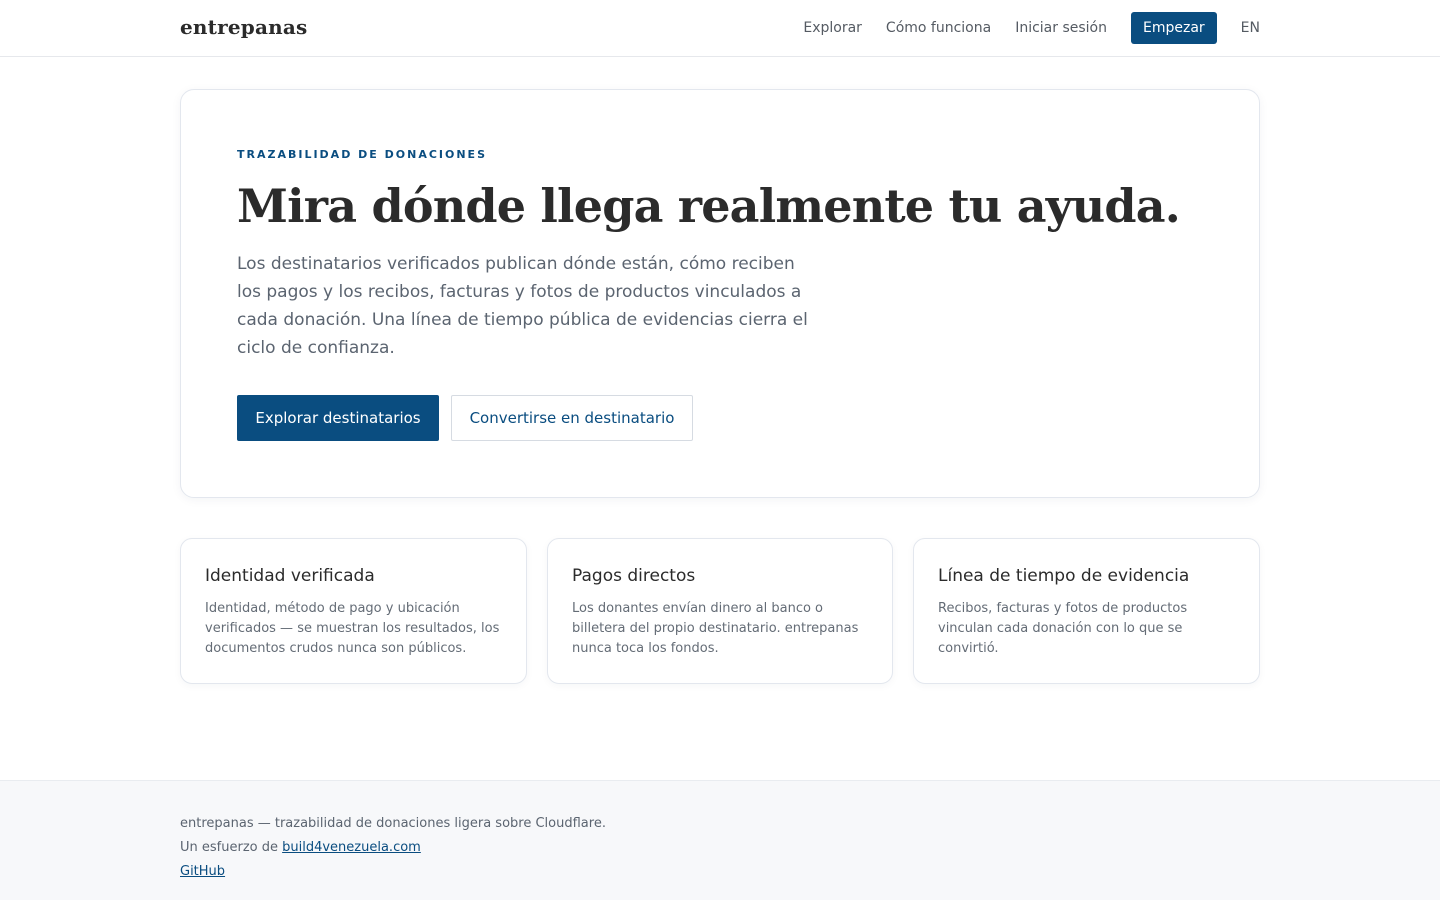 This screenshot has width=1440, height=900. What do you see at coordinates (362, 154) in the screenshot?
I see `hero-eyebrow: TRAZABILIDAD DE DONACIONES` at bounding box center [362, 154].